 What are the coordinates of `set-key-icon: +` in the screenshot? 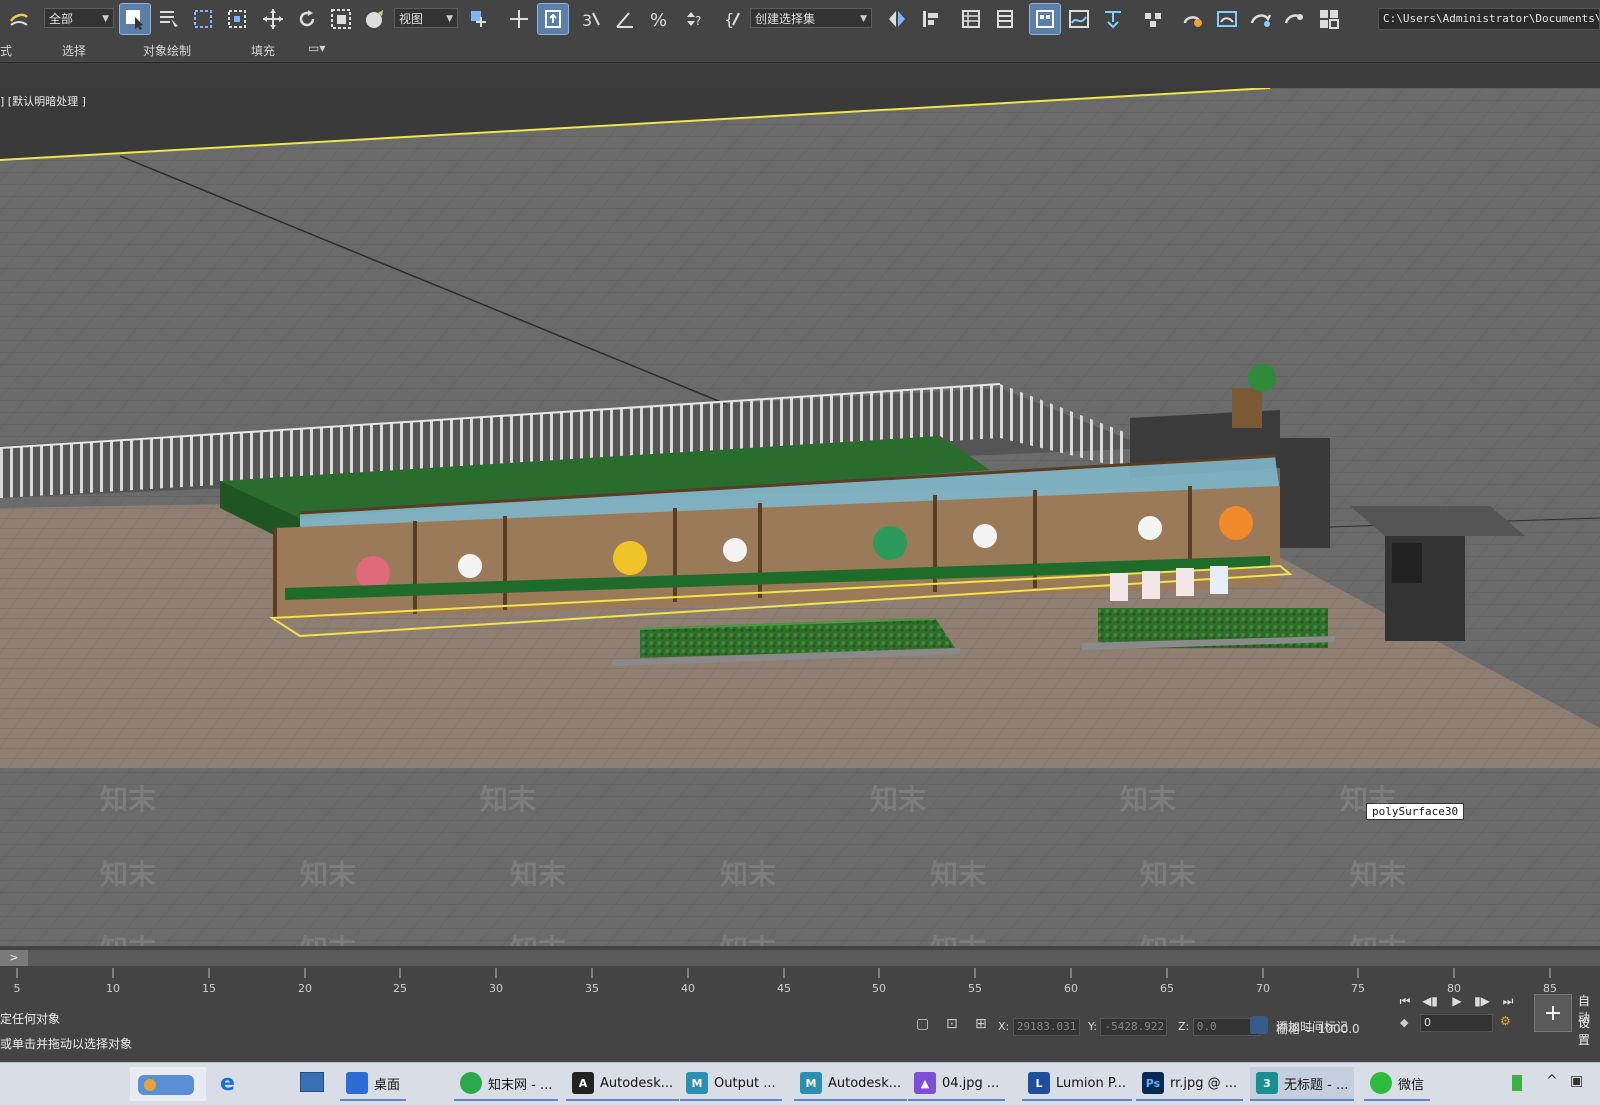 It's located at (1553, 1013).